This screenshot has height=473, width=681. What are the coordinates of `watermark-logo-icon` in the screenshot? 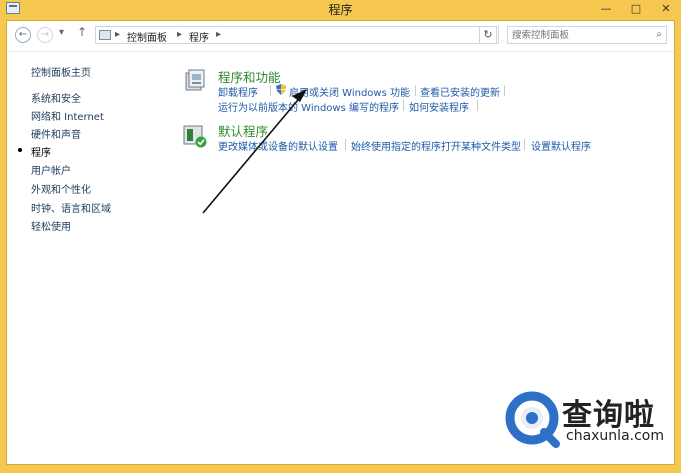 It's located at (532, 419).